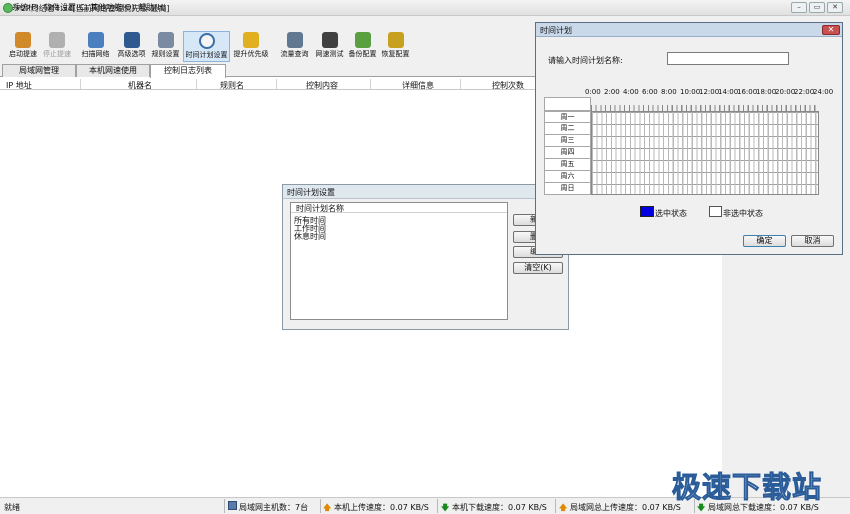 This screenshot has width=850, height=514. Describe the element at coordinates (112, 7) in the screenshot. I see `menu-other: 其他功能(O)` at that location.